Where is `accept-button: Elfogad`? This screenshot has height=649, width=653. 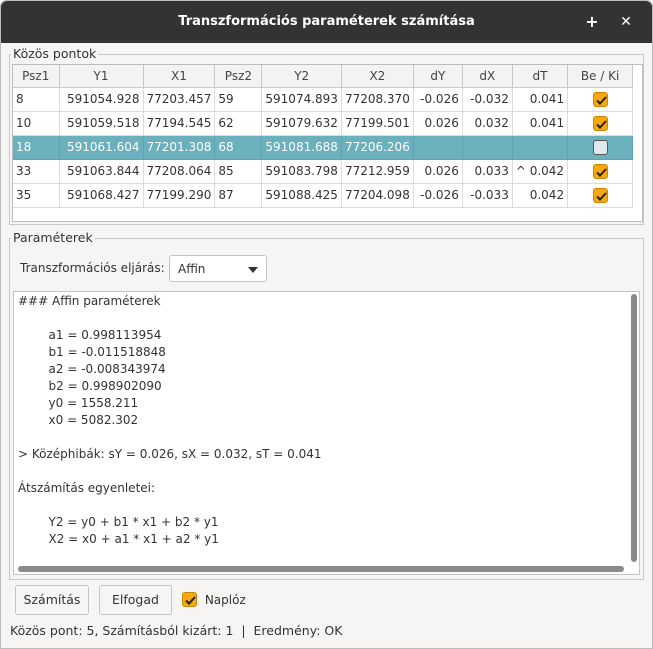
accept-button: Elfogad is located at coordinates (135, 600).